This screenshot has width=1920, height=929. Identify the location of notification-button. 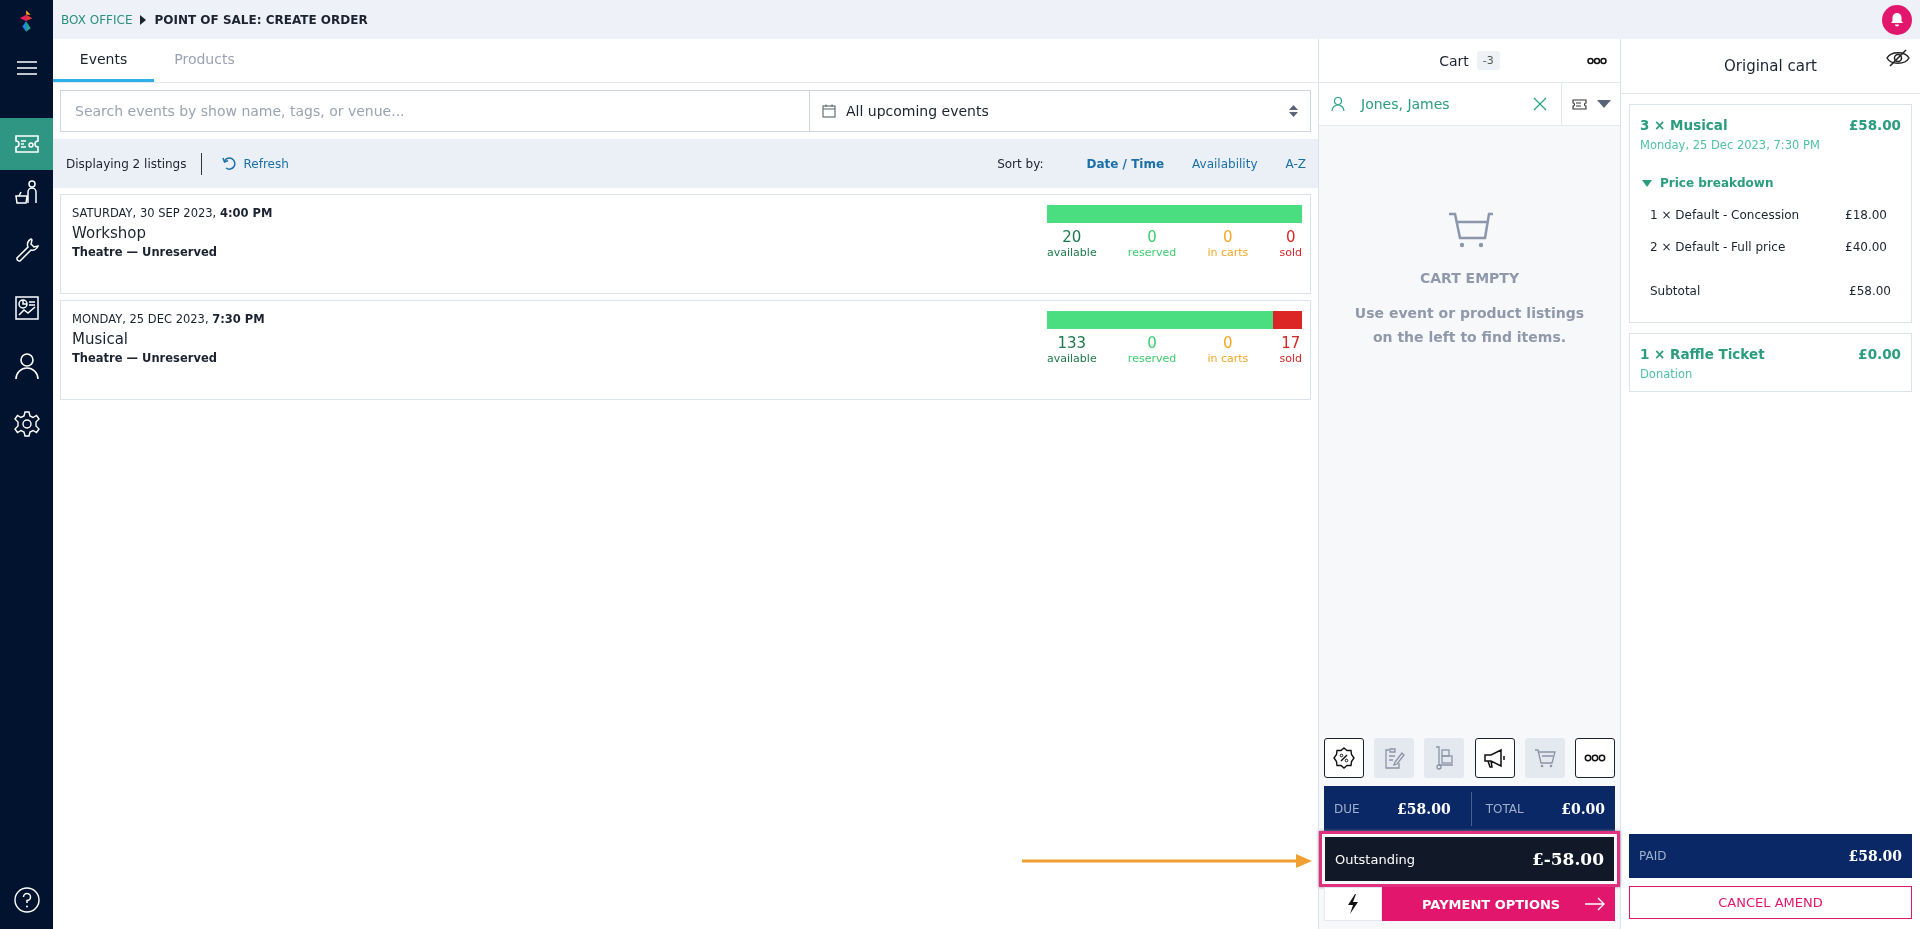
(1897, 19).